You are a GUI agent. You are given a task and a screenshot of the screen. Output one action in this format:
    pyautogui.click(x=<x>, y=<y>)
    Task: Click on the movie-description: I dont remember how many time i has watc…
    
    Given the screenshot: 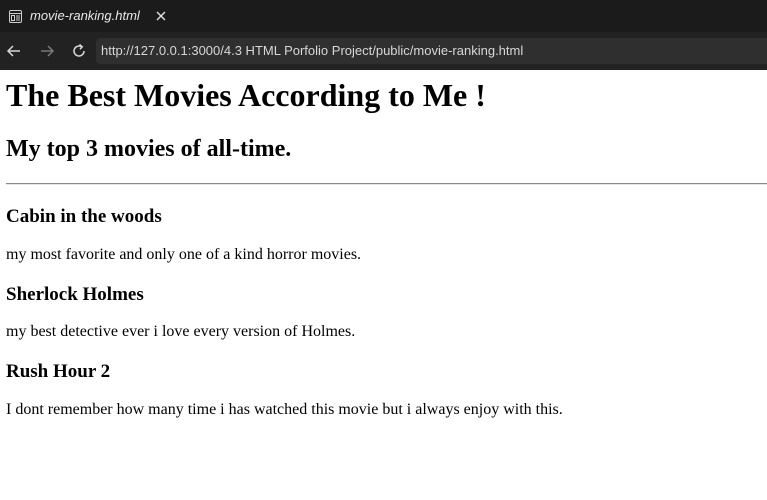 What is the action you would take?
    pyautogui.click(x=284, y=409)
    